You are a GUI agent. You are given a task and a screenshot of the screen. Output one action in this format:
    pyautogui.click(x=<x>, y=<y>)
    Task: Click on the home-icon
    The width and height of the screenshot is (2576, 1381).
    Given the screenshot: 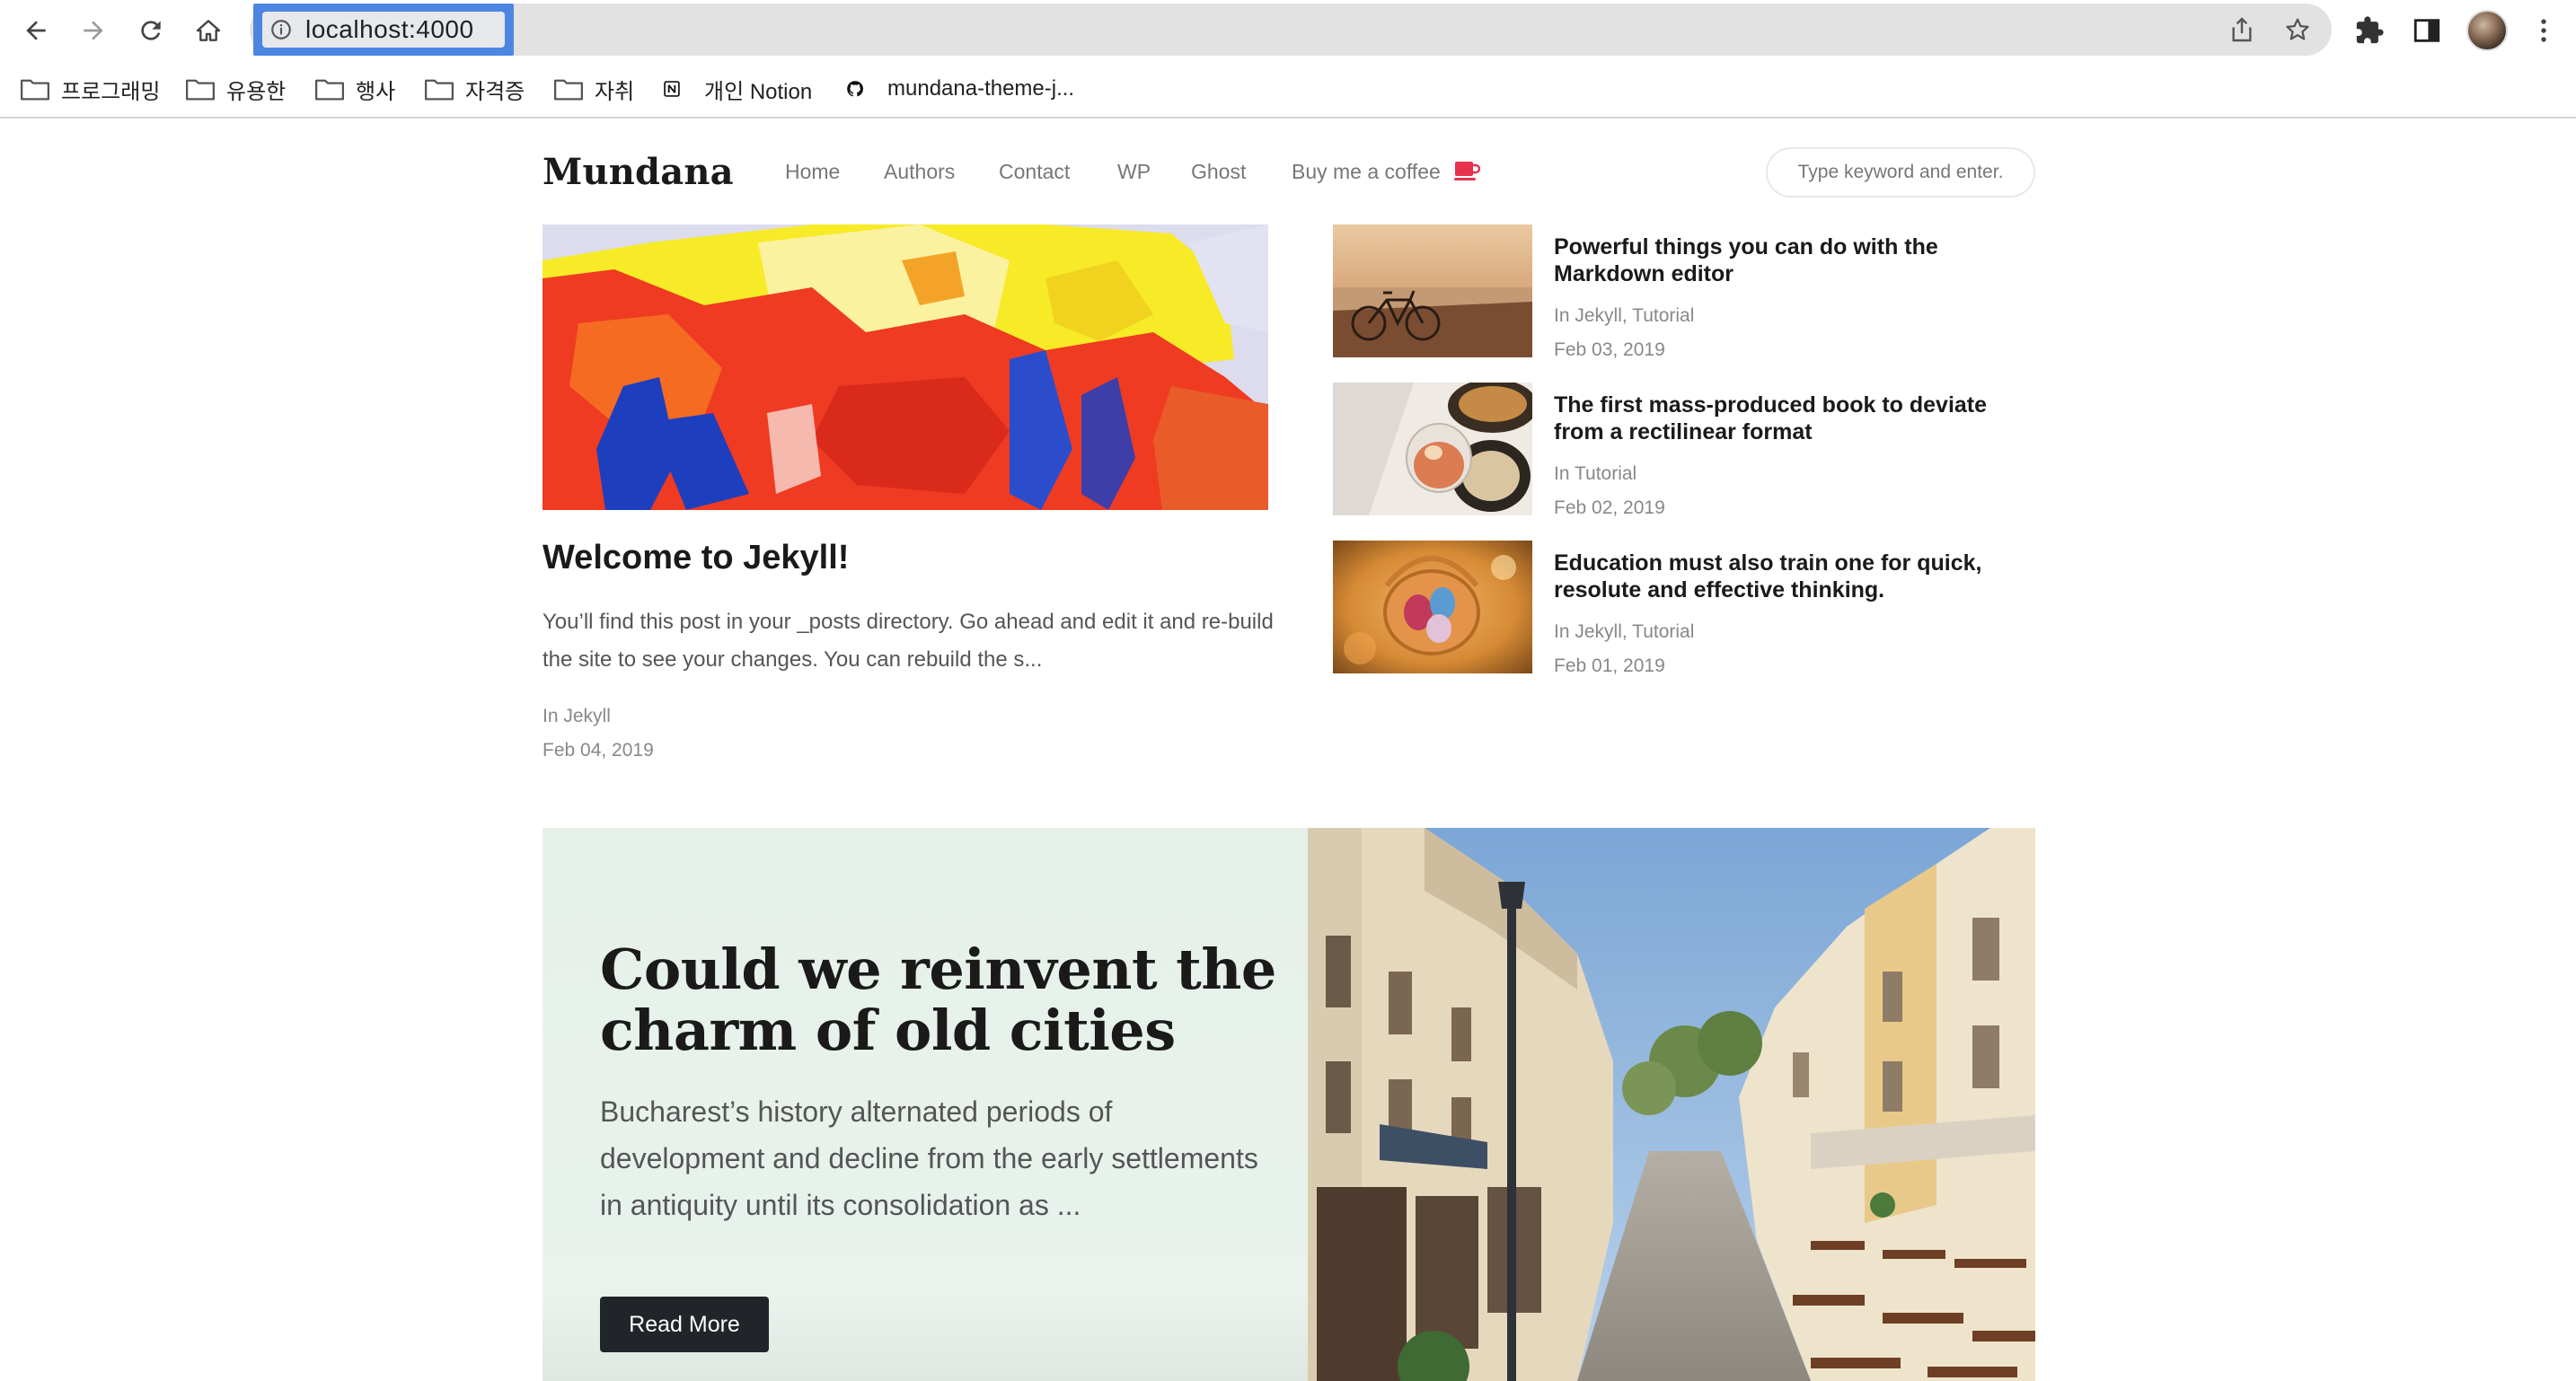 What is the action you would take?
    pyautogui.click(x=208, y=30)
    